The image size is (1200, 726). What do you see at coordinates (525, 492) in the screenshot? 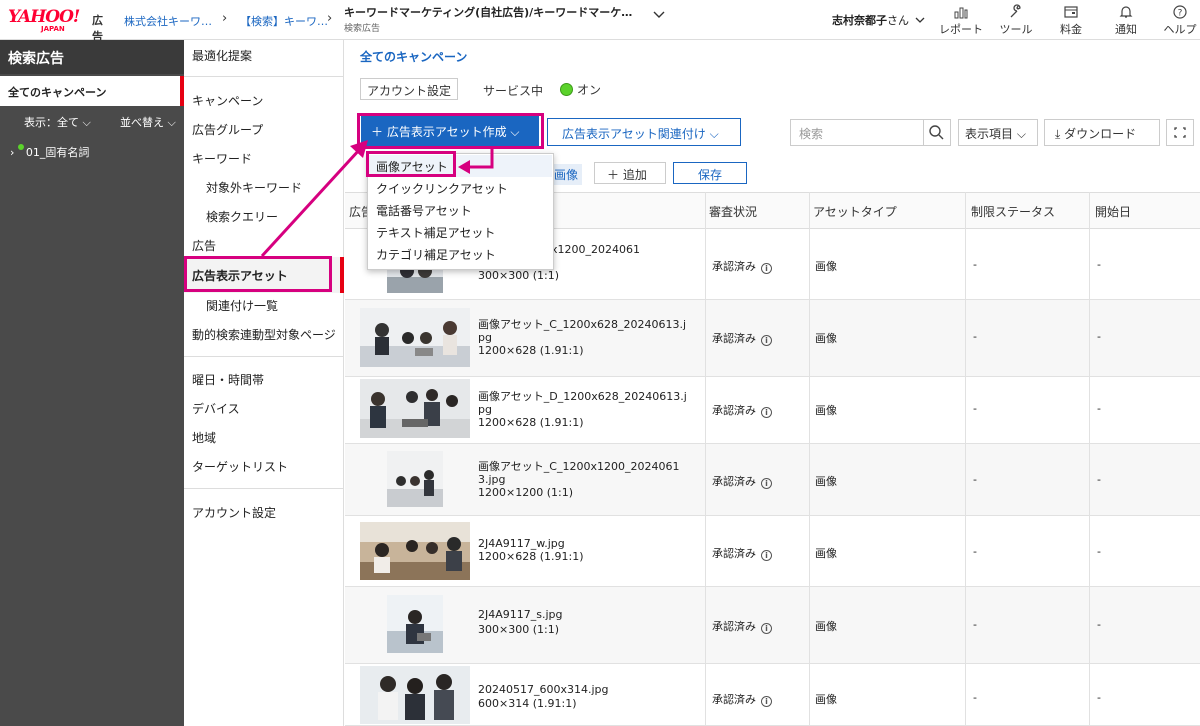
I see `asset-size: 1200×1200 (1:1)` at bounding box center [525, 492].